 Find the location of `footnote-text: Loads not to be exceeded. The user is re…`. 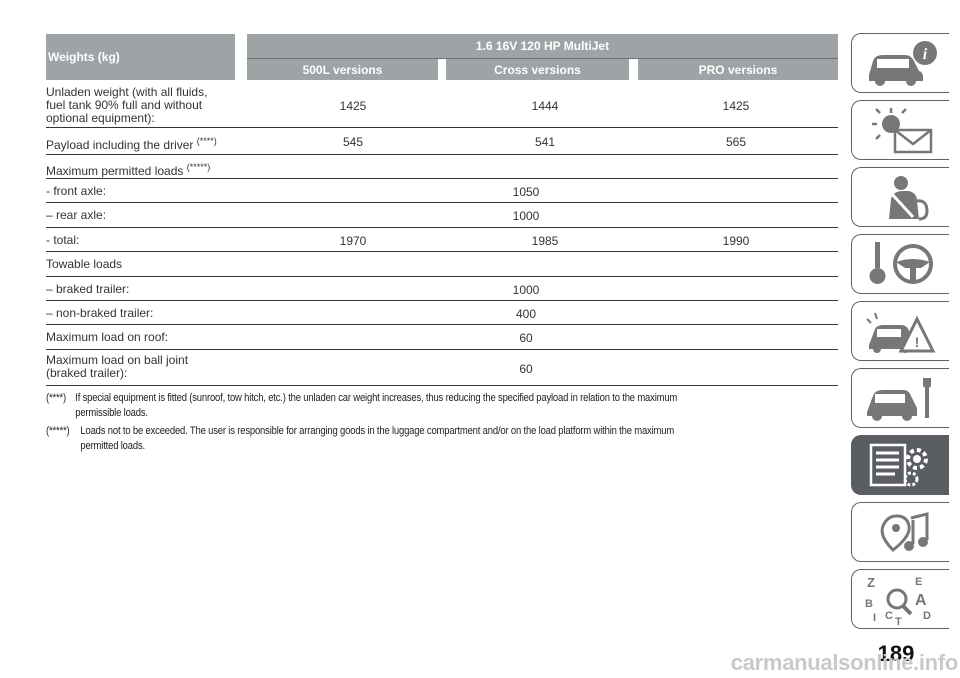

footnote-text: Loads not to be exceeded. The user is re… is located at coordinates (377, 438).